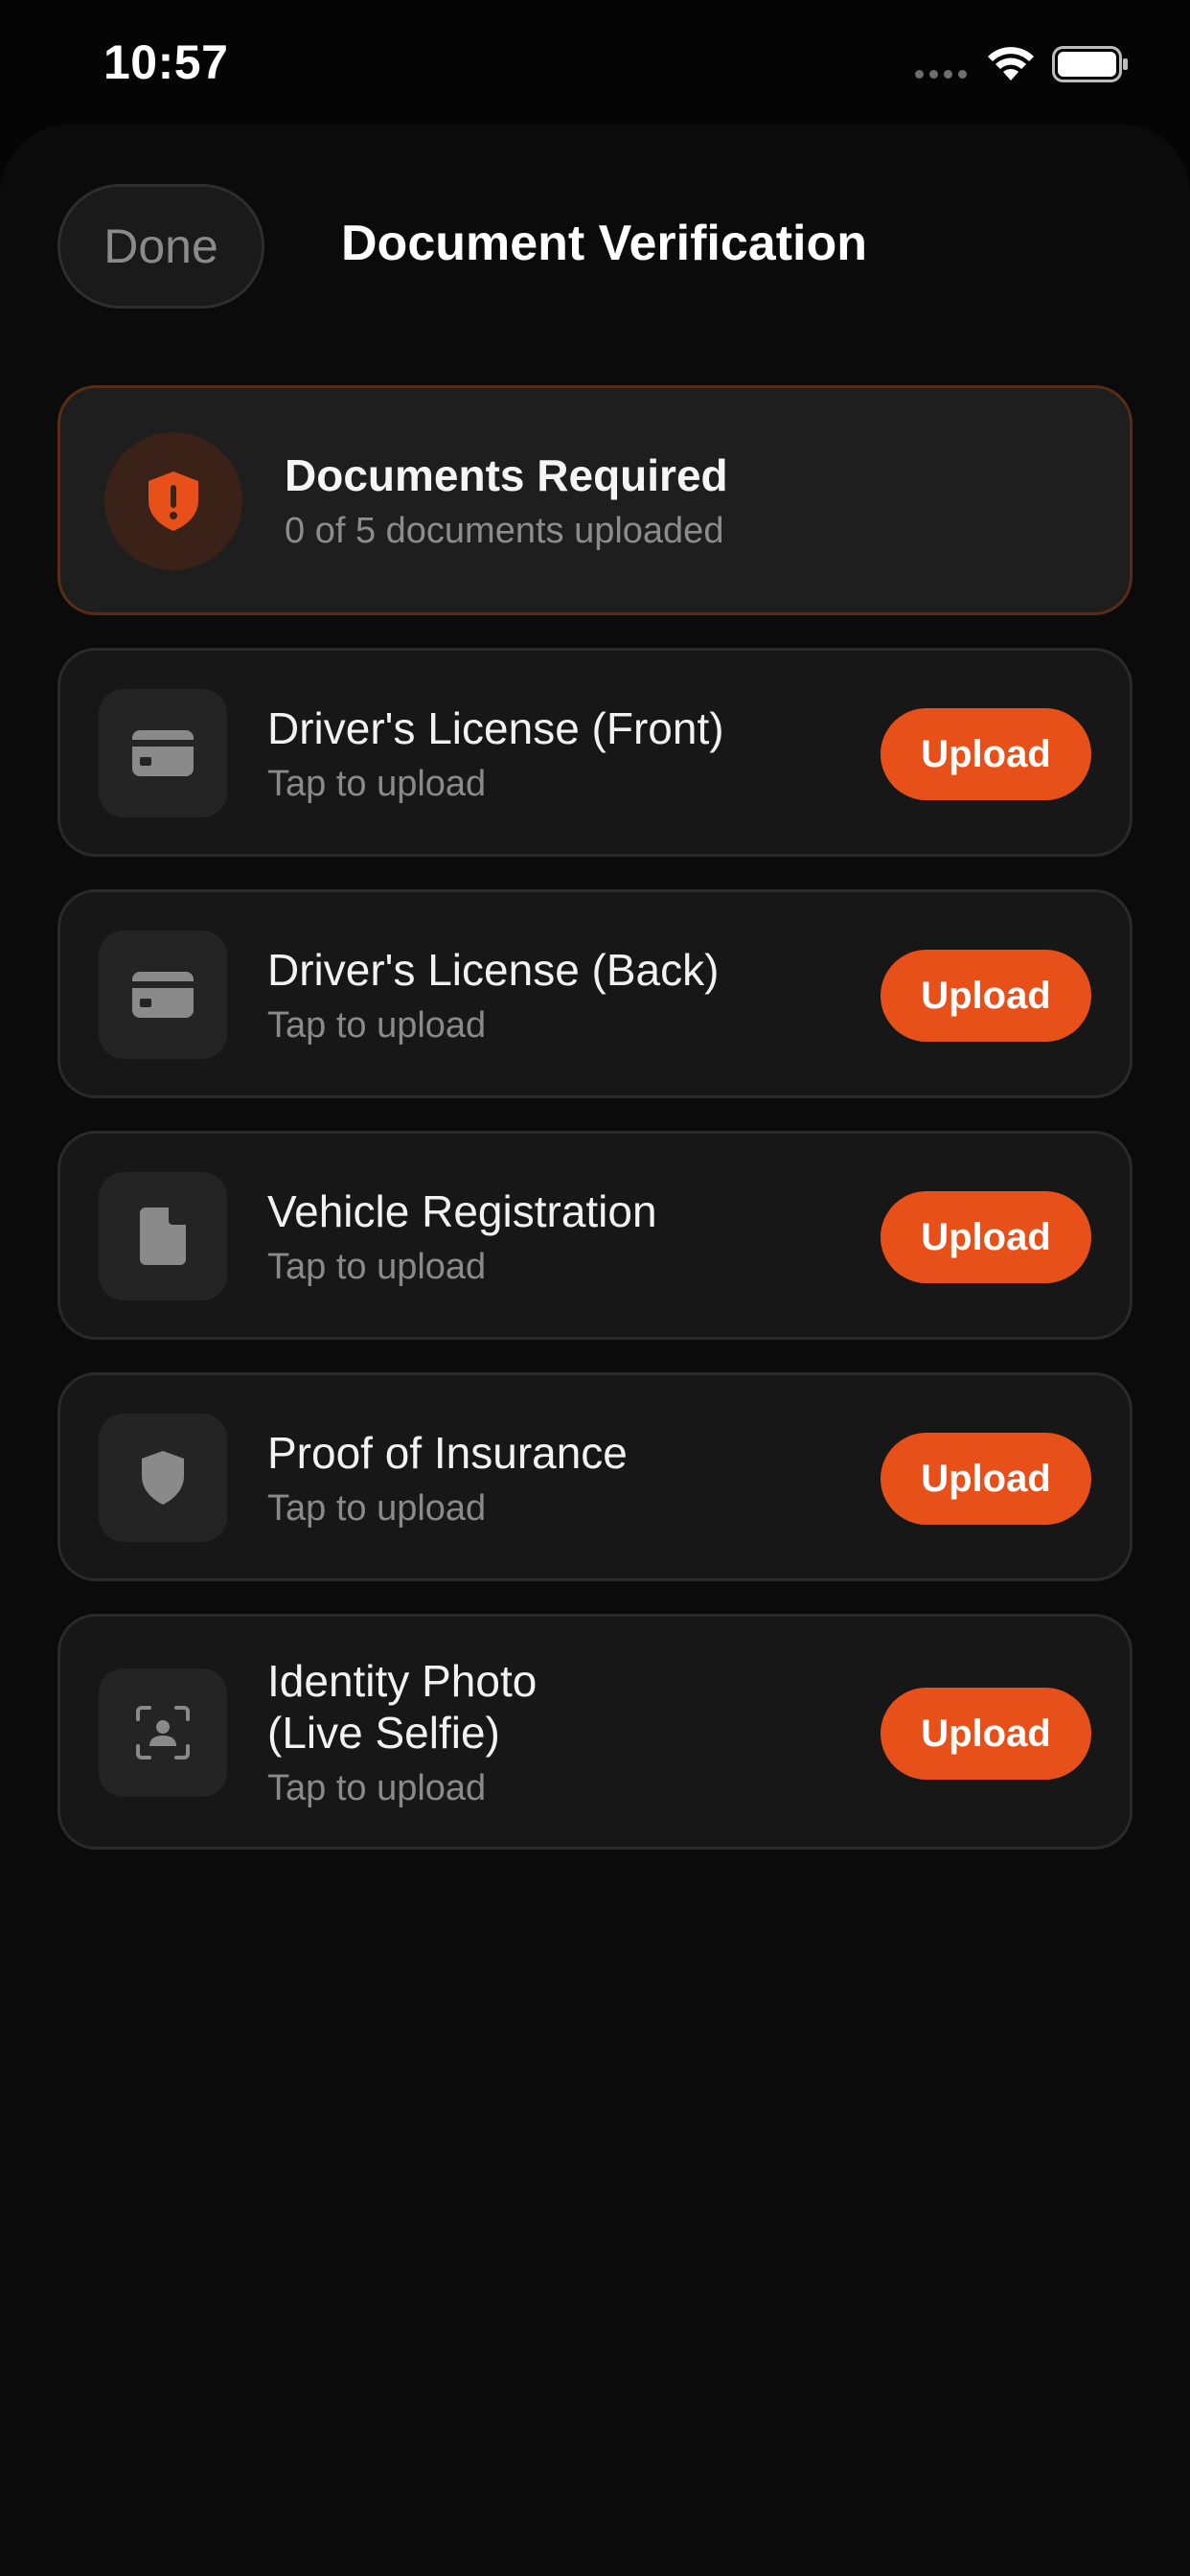  What do you see at coordinates (604, 243) in the screenshot?
I see `page-title: Document Verification` at bounding box center [604, 243].